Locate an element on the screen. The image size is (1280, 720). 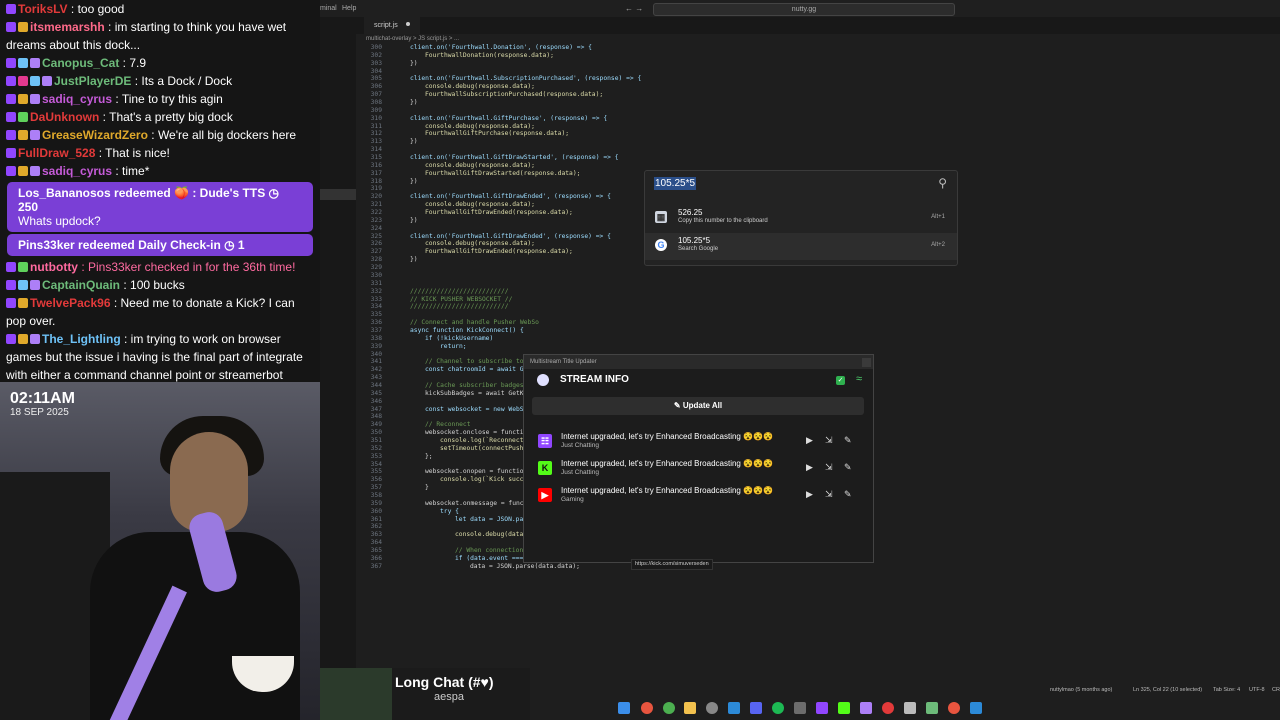
code-line: 308}) is located at coordinates (818, 103).